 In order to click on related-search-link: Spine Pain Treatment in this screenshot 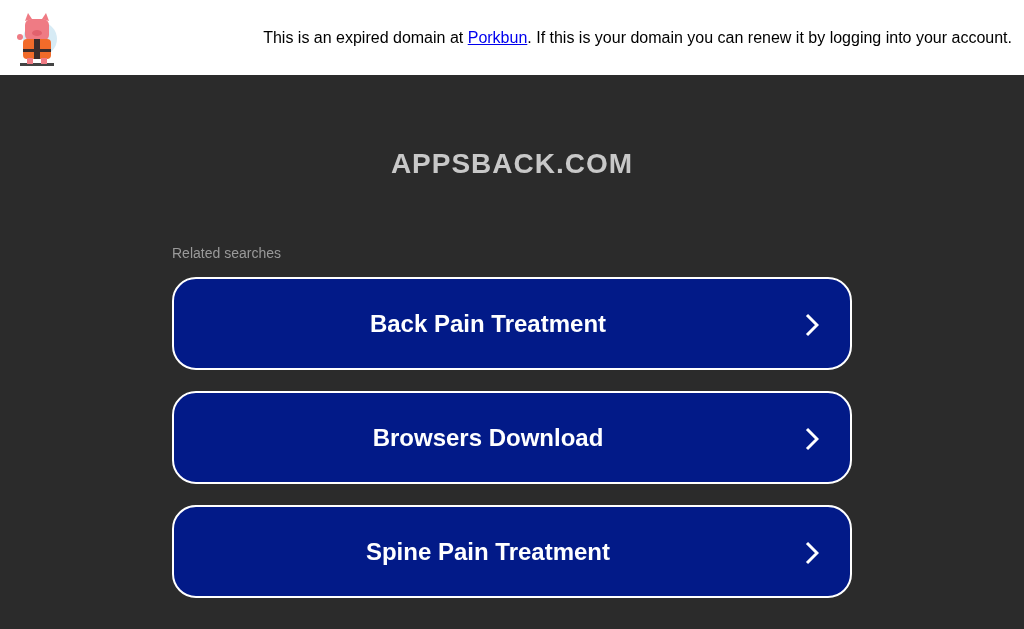, I will do `click(512, 551)`.